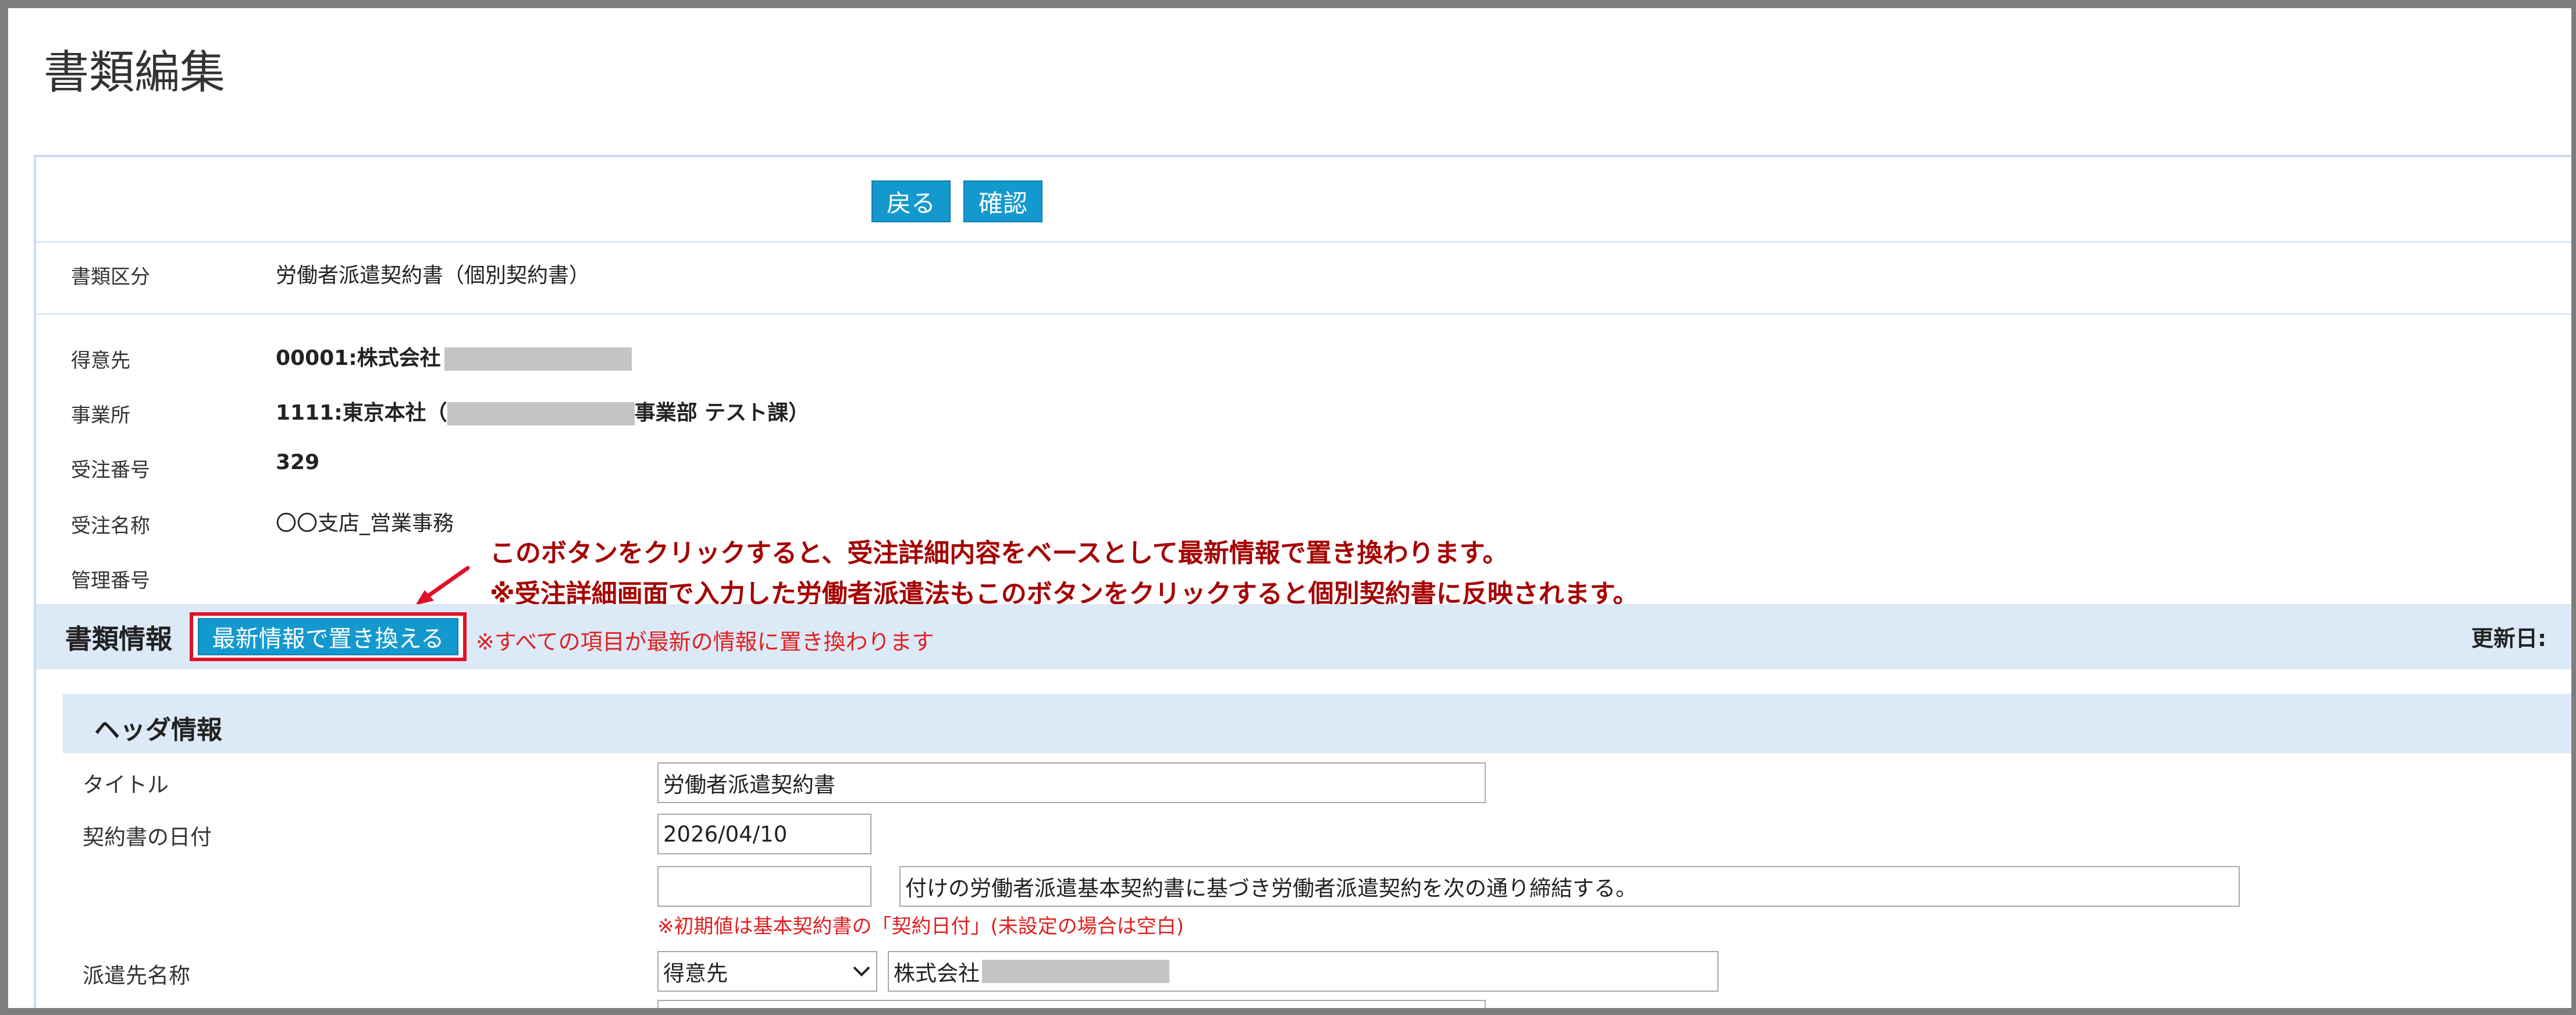  What do you see at coordinates (433, 276) in the screenshot?
I see `doc-type-value: 労働者派遣契約書（個別契約書）` at bounding box center [433, 276].